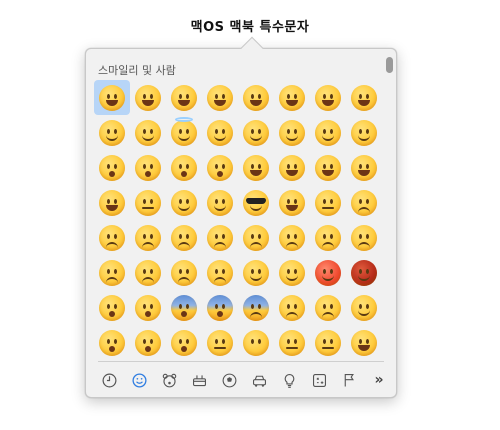 The width and height of the screenshot is (500, 430). I want to click on emoji-disappointed-face, so click(112, 237).